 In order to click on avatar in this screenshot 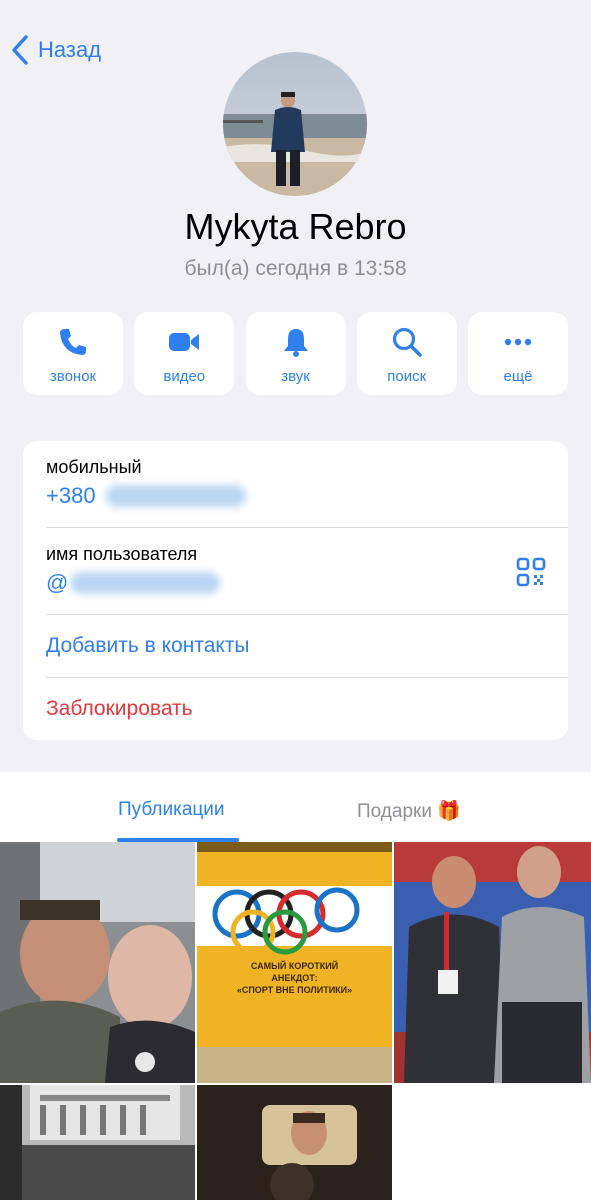, I will do `click(295, 124)`.